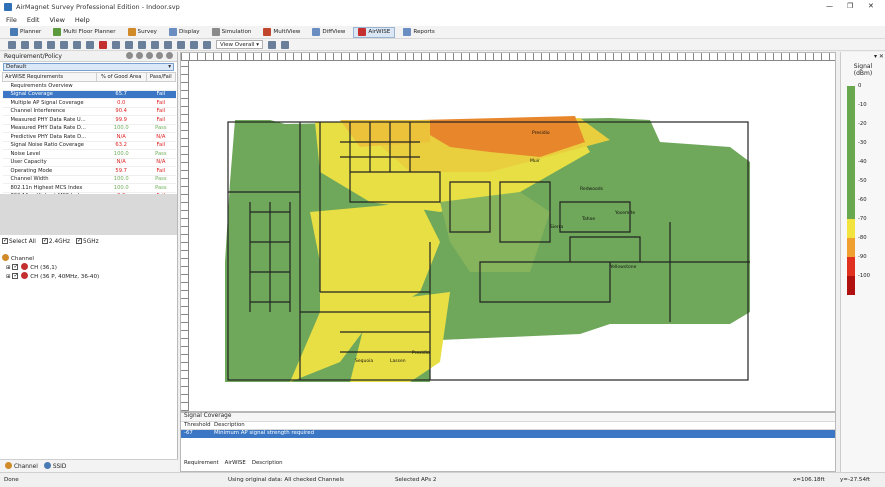 This screenshot has height=487, width=885. What do you see at coordinates (88, 214) in the screenshot?
I see `empty-list-area` at bounding box center [88, 214].